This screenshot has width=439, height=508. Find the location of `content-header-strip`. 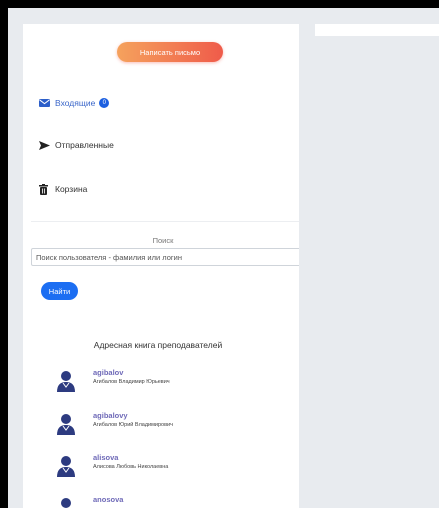

content-header-strip is located at coordinates (377, 30).